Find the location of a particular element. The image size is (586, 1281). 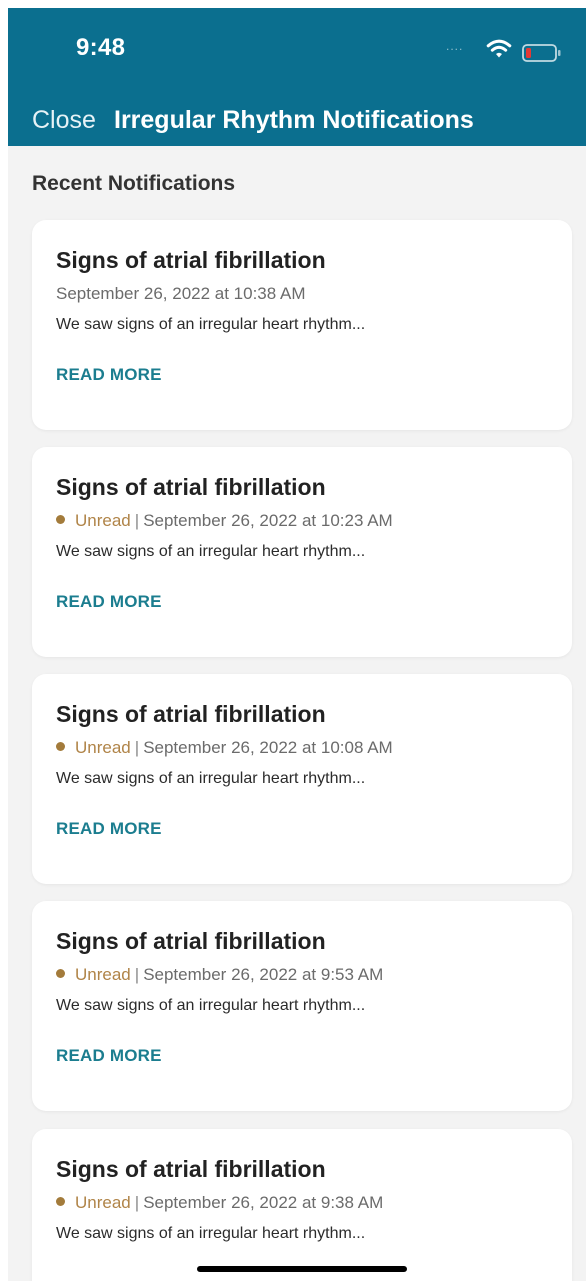

notification-meta: Unread | September 26, 2022 at 10:08 AM is located at coordinates (302, 748).